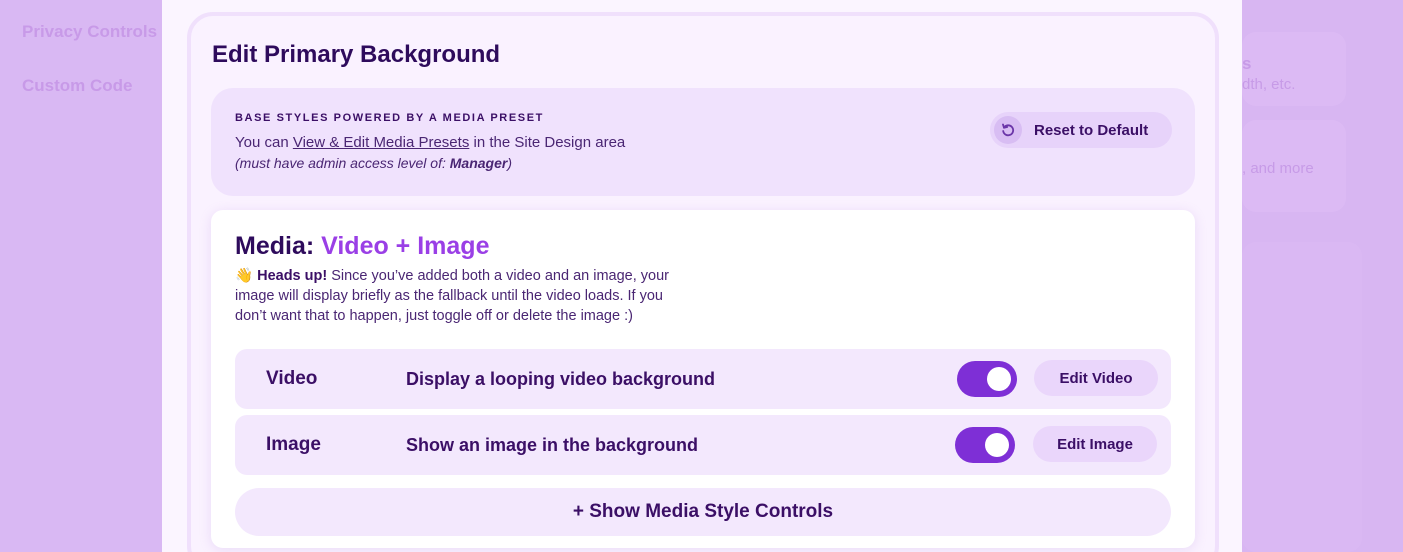  What do you see at coordinates (90, 31) in the screenshot?
I see `sidebar-item-privacy-controls: Privacy Controls` at bounding box center [90, 31].